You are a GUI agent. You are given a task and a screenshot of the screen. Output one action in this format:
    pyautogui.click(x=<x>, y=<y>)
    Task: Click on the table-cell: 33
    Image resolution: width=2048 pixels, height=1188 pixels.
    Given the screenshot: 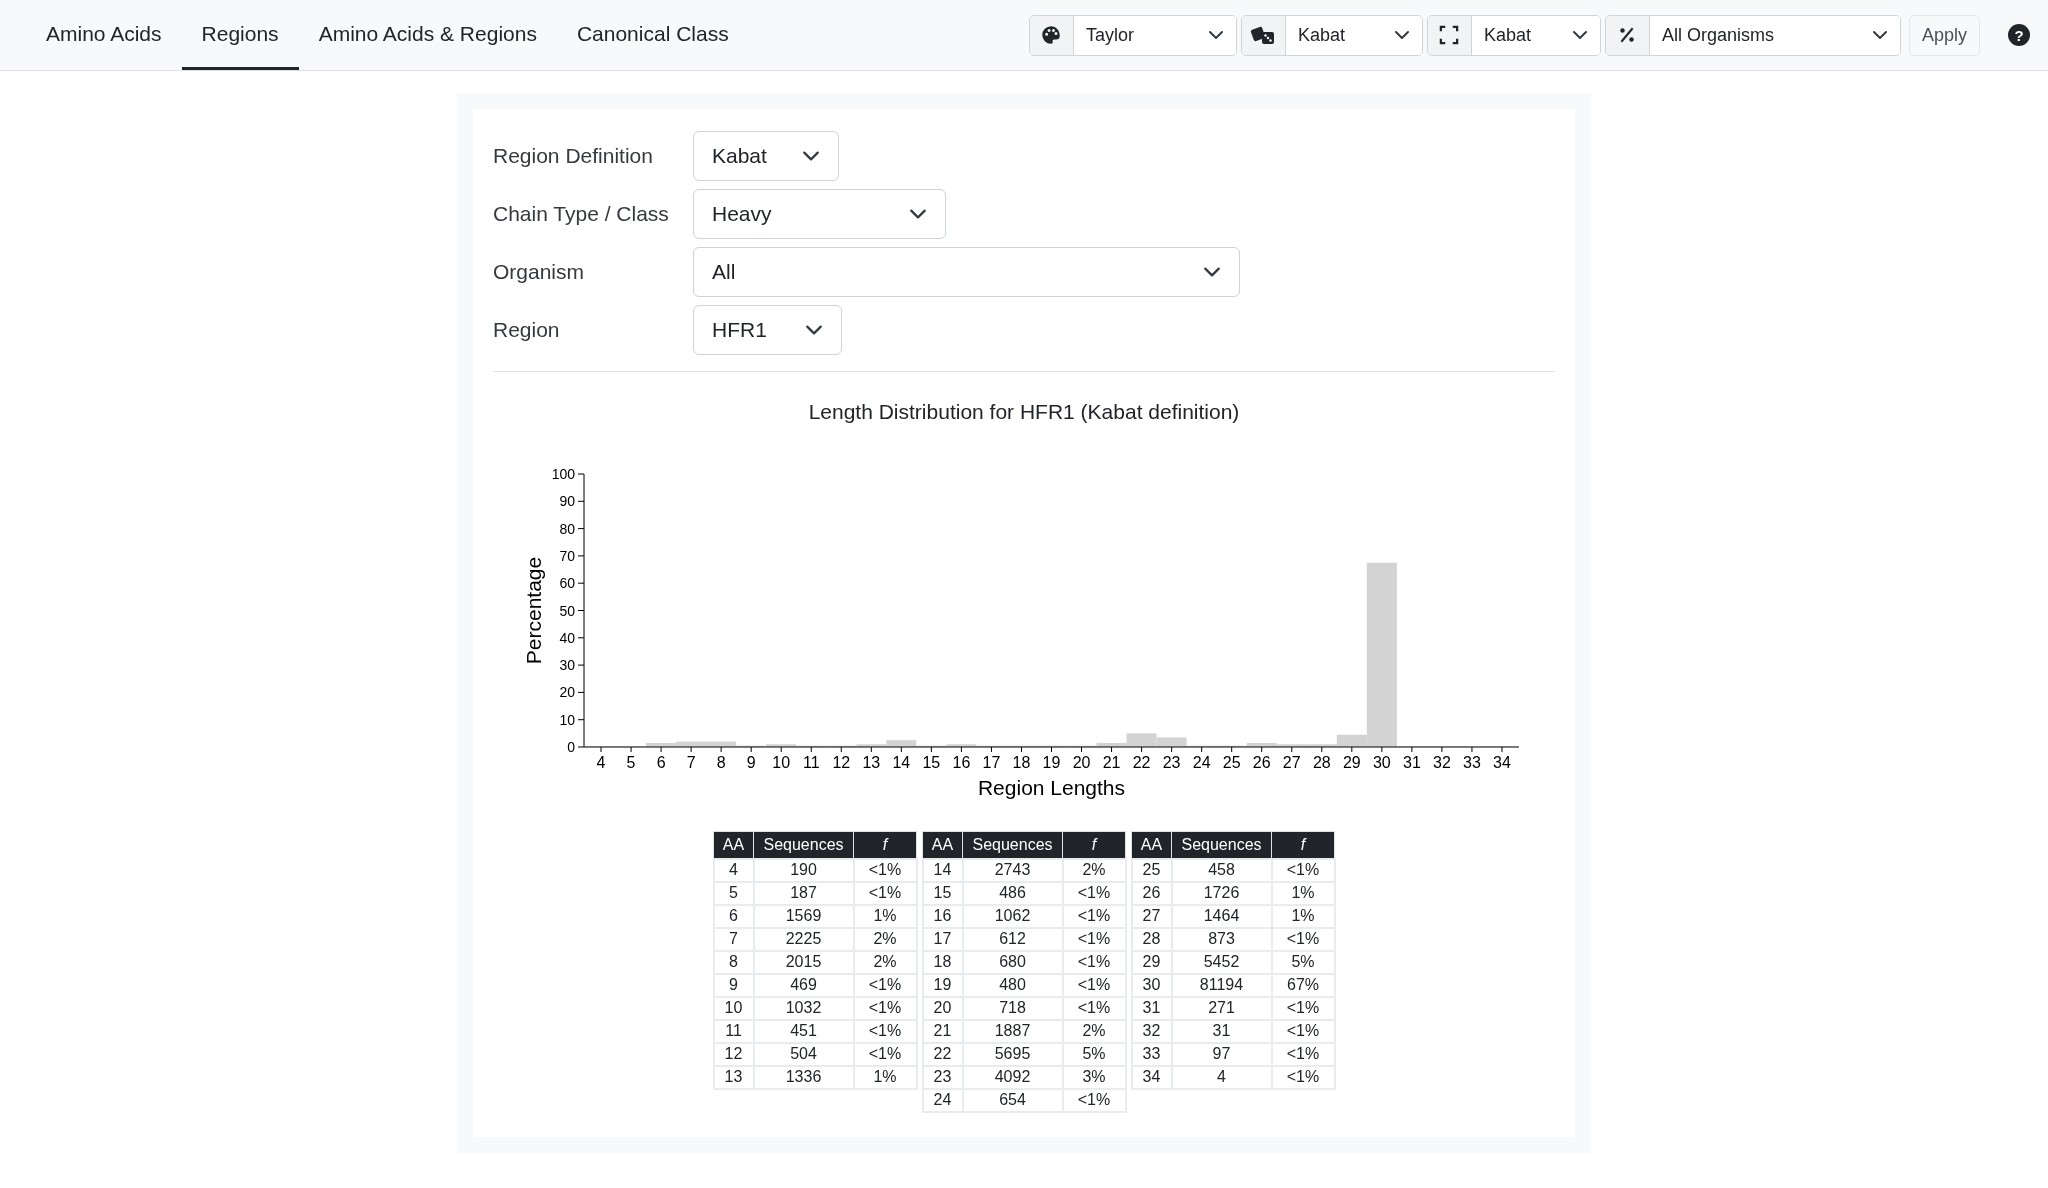 What is the action you would take?
    pyautogui.click(x=1151, y=1054)
    